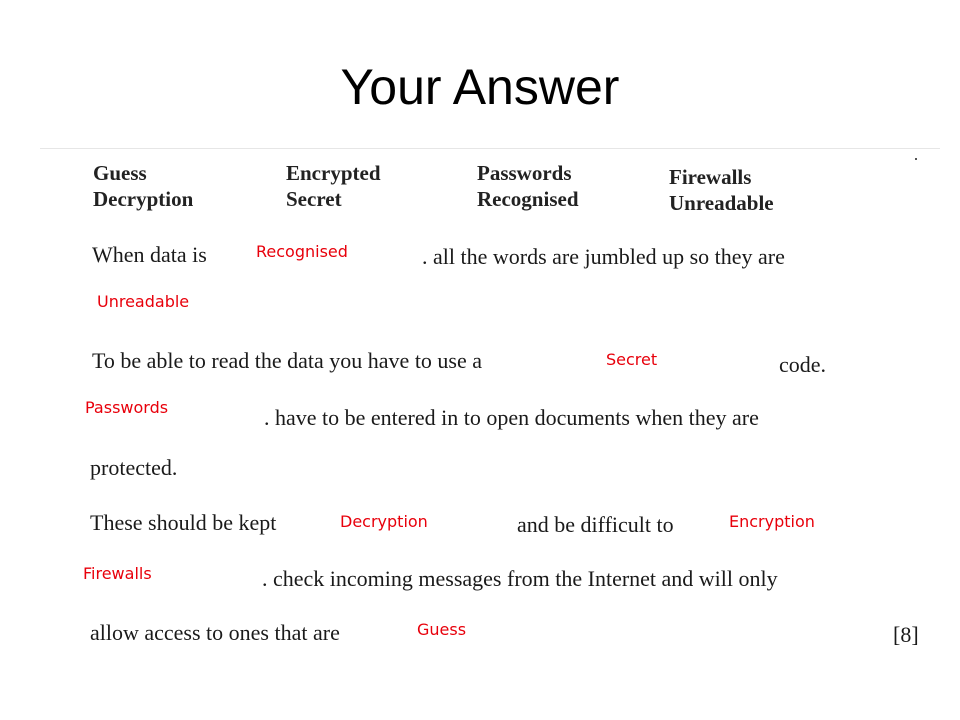 This screenshot has width=960, height=720. Describe the element at coordinates (441, 629) in the screenshot. I see `answer-blank-8: Guess` at that location.